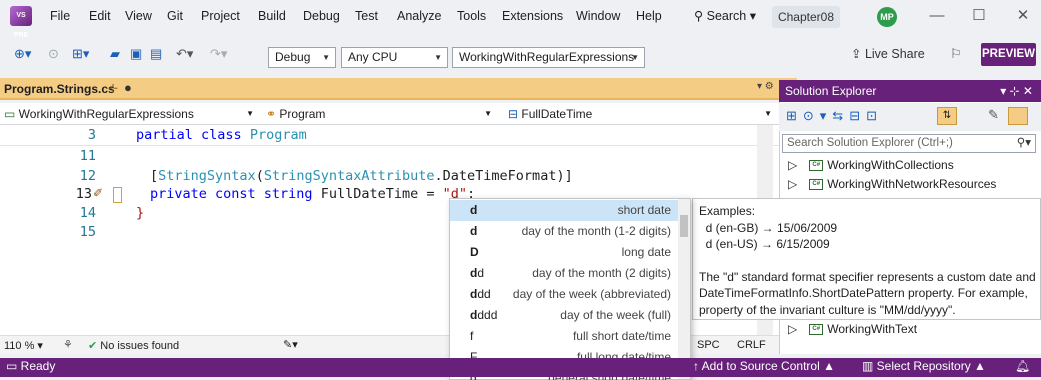  I want to click on tooltip-line: d (en-GB) → 15/06/2009, so click(768, 227).